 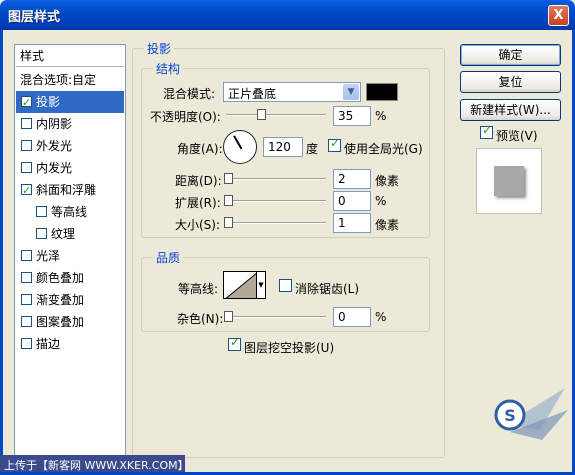 What do you see at coordinates (381, 317) in the screenshot?
I see `noise-unit: %` at bounding box center [381, 317].